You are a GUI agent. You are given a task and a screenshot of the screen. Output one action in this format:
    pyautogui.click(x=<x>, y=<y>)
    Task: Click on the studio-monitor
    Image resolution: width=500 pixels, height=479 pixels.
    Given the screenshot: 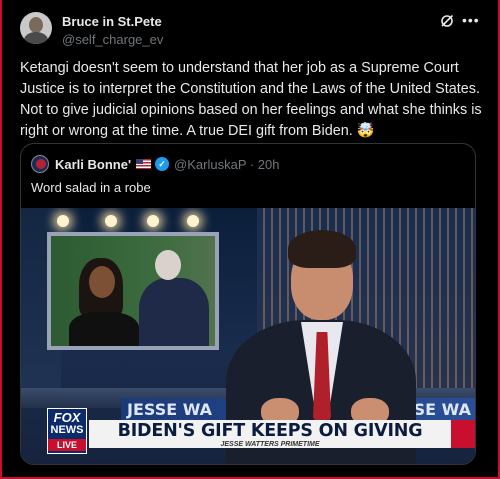 What is the action you would take?
    pyautogui.click(x=133, y=291)
    